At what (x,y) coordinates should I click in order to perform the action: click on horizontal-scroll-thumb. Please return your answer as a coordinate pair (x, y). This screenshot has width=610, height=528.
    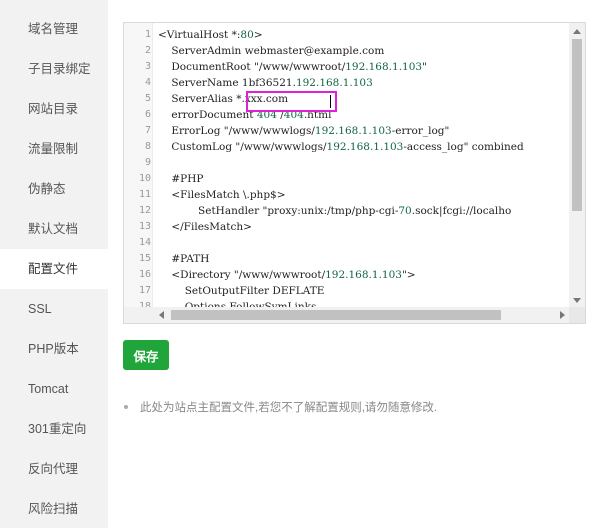
    Looking at the image, I should click on (336, 315).